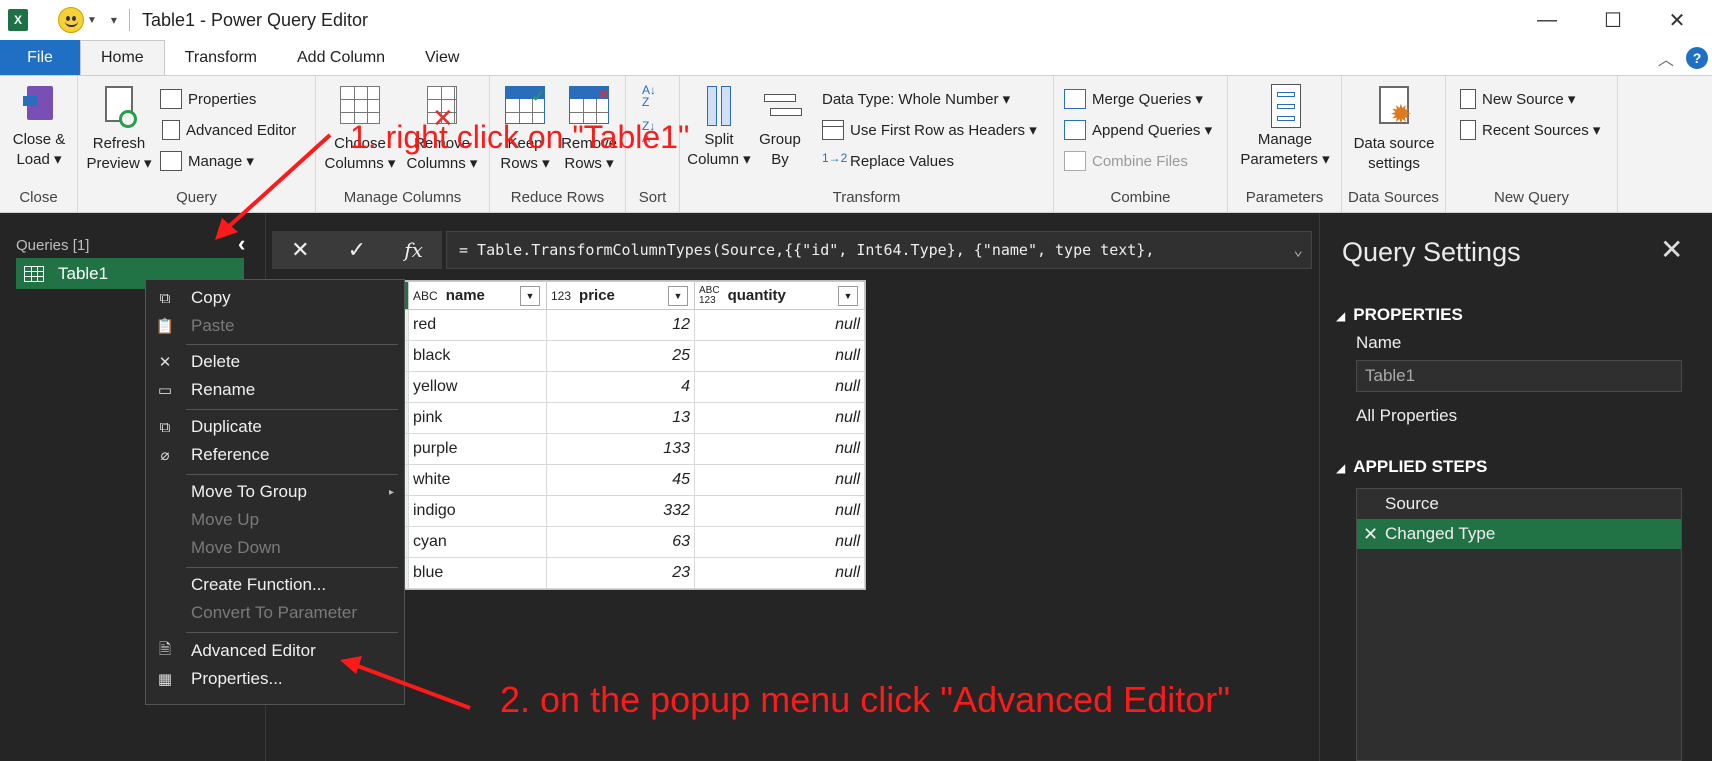  I want to click on group-by-button: Group By, so click(780, 126).